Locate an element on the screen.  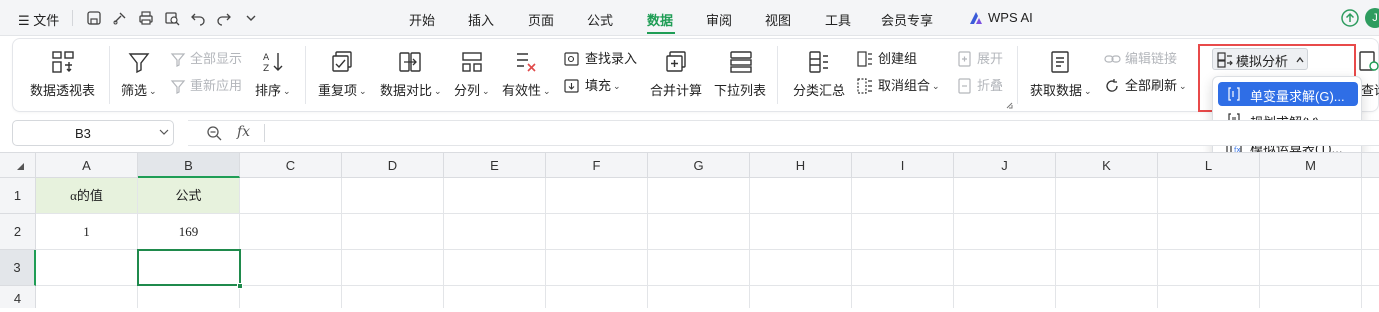
collapse-icon is located at coordinates (964, 86).